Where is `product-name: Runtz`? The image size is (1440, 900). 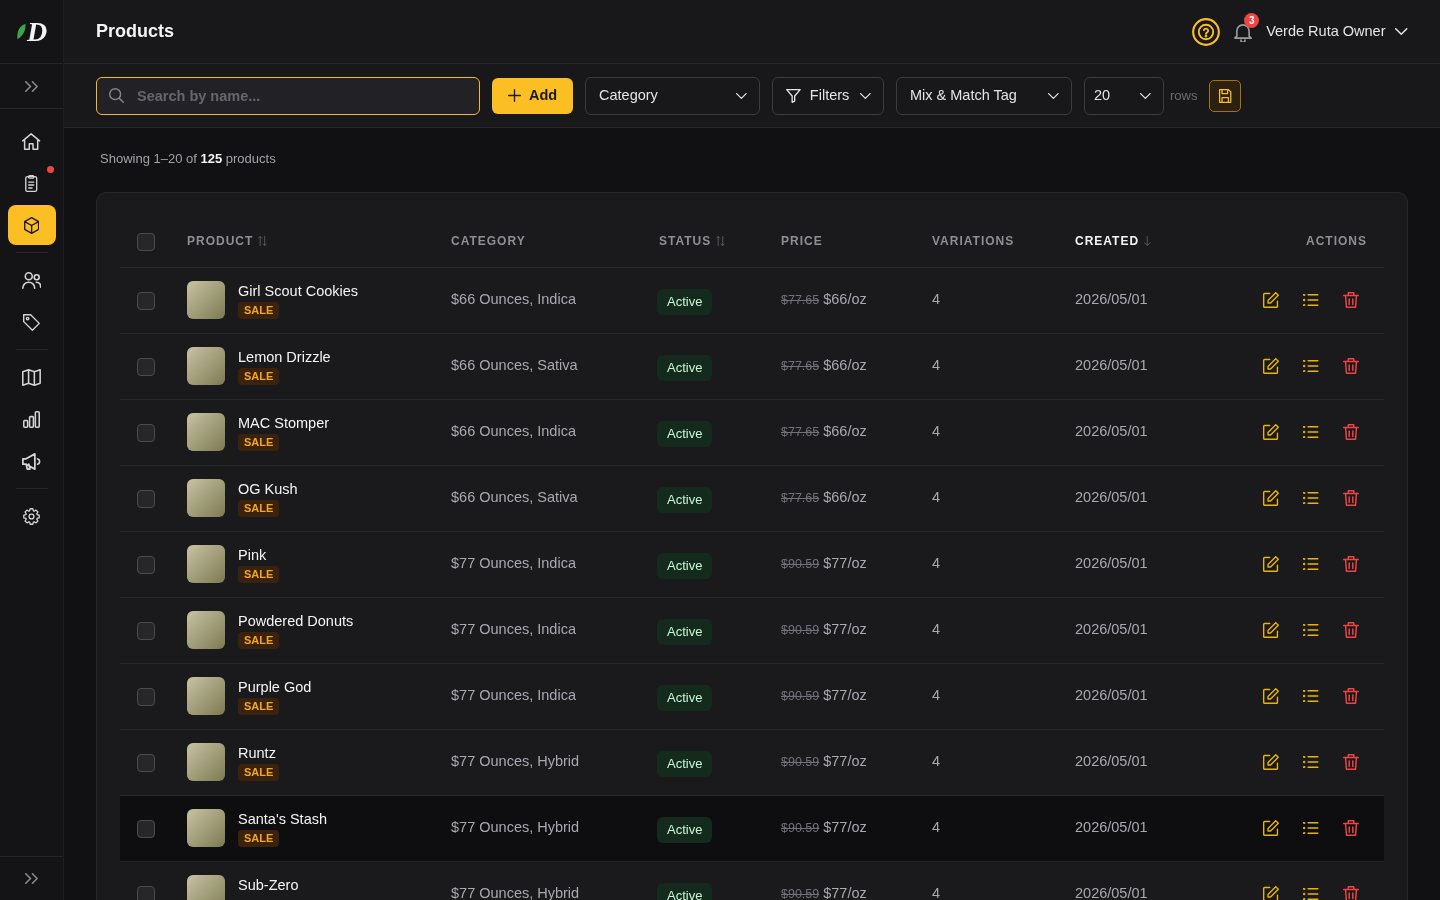 product-name: Runtz is located at coordinates (257, 753).